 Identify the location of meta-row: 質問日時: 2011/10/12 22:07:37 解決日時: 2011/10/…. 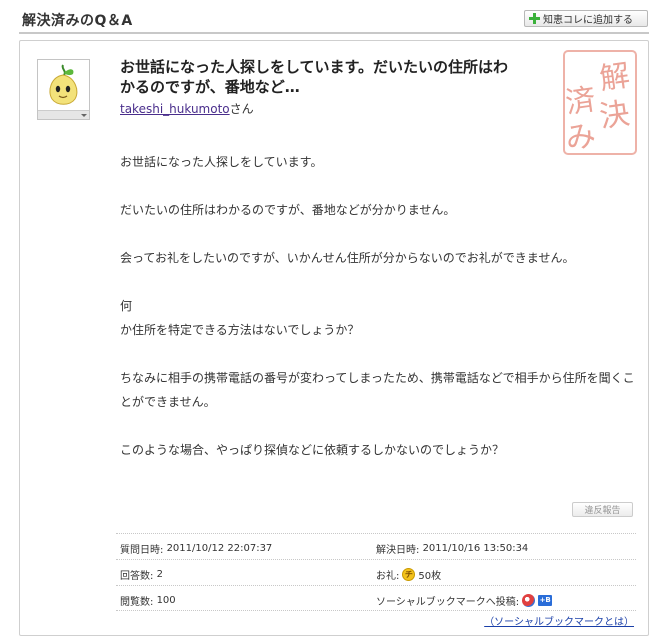
(376, 546).